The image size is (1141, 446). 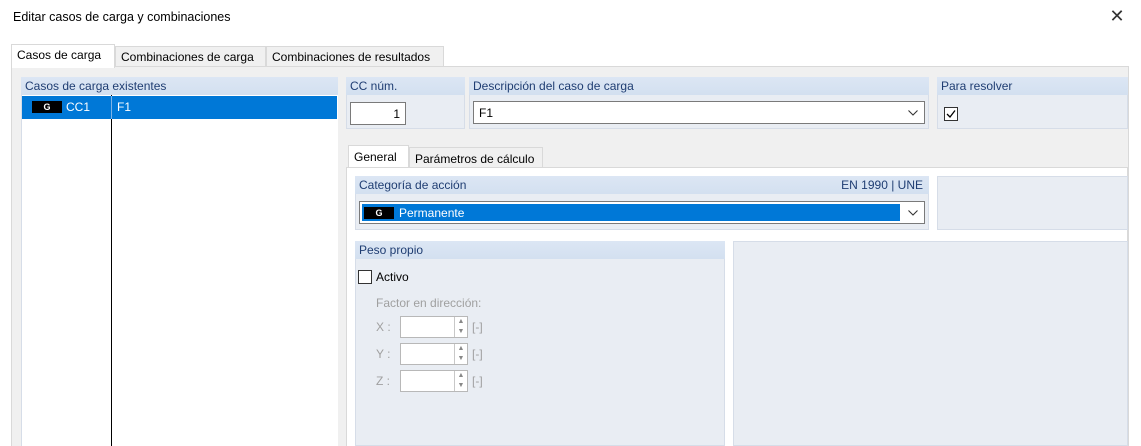 What do you see at coordinates (111, 270) in the screenshot?
I see `list-column-divider` at bounding box center [111, 270].